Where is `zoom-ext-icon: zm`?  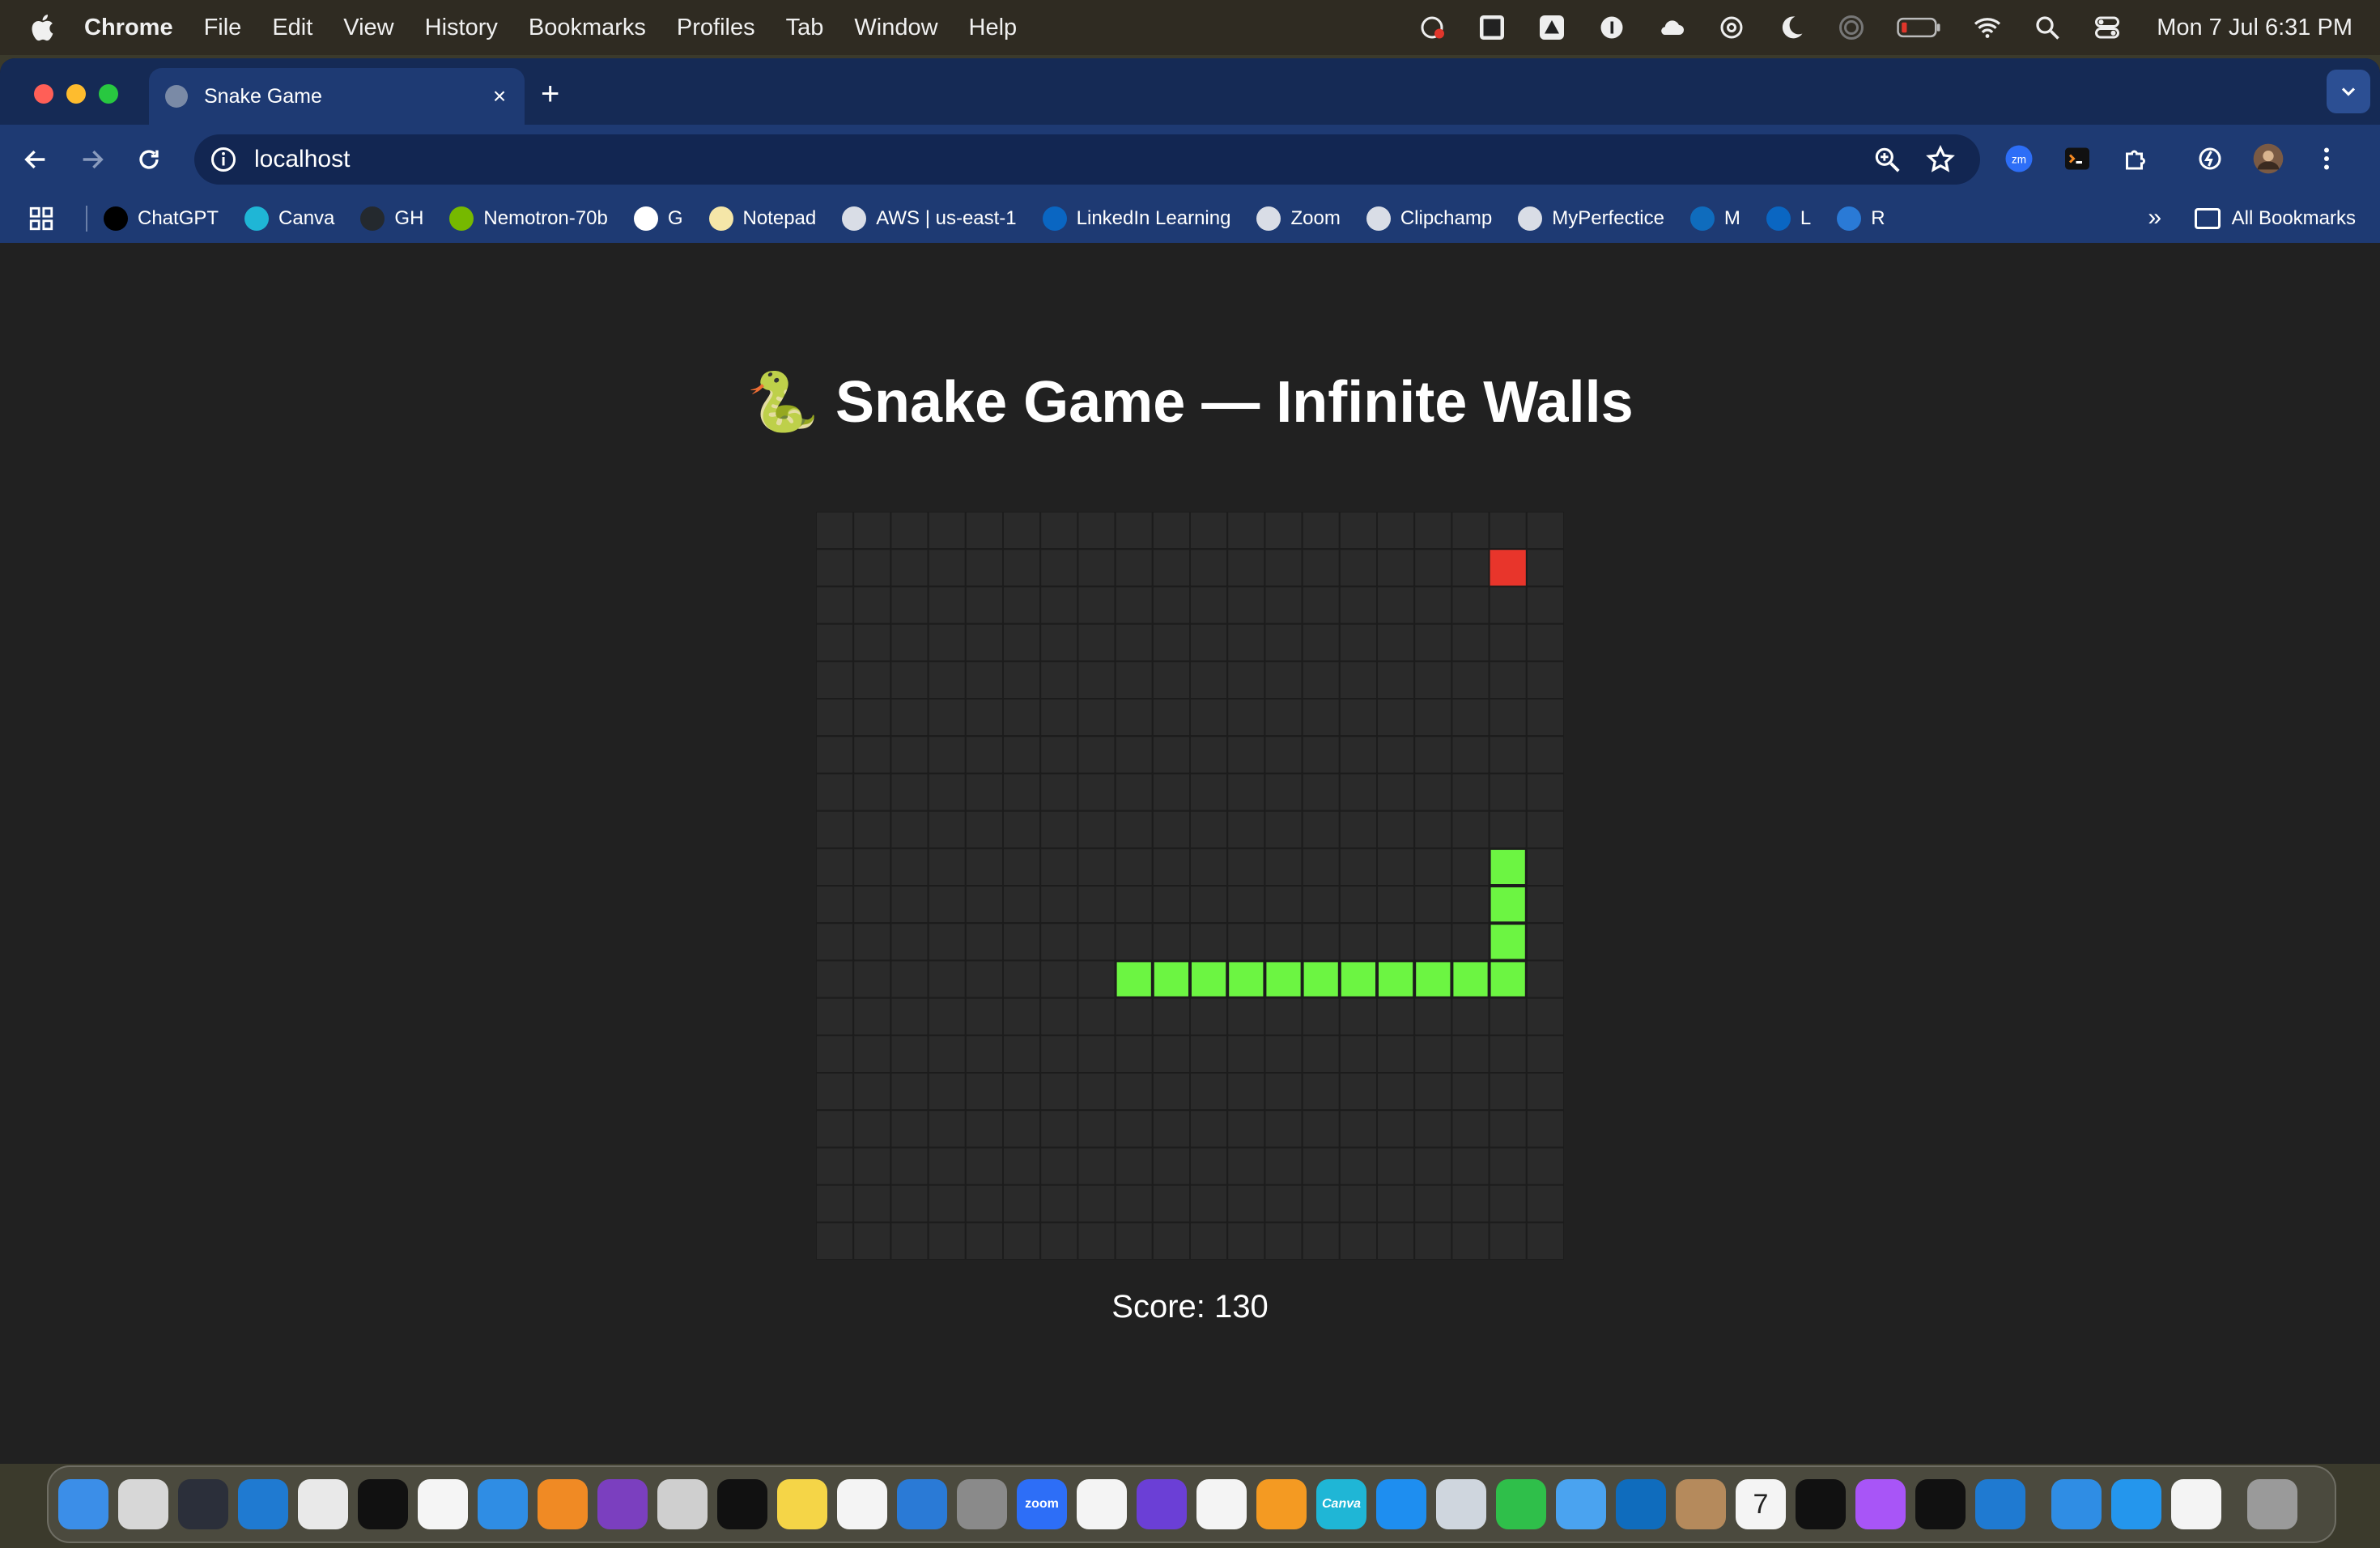 zoom-ext-icon: zm is located at coordinates (2019, 158).